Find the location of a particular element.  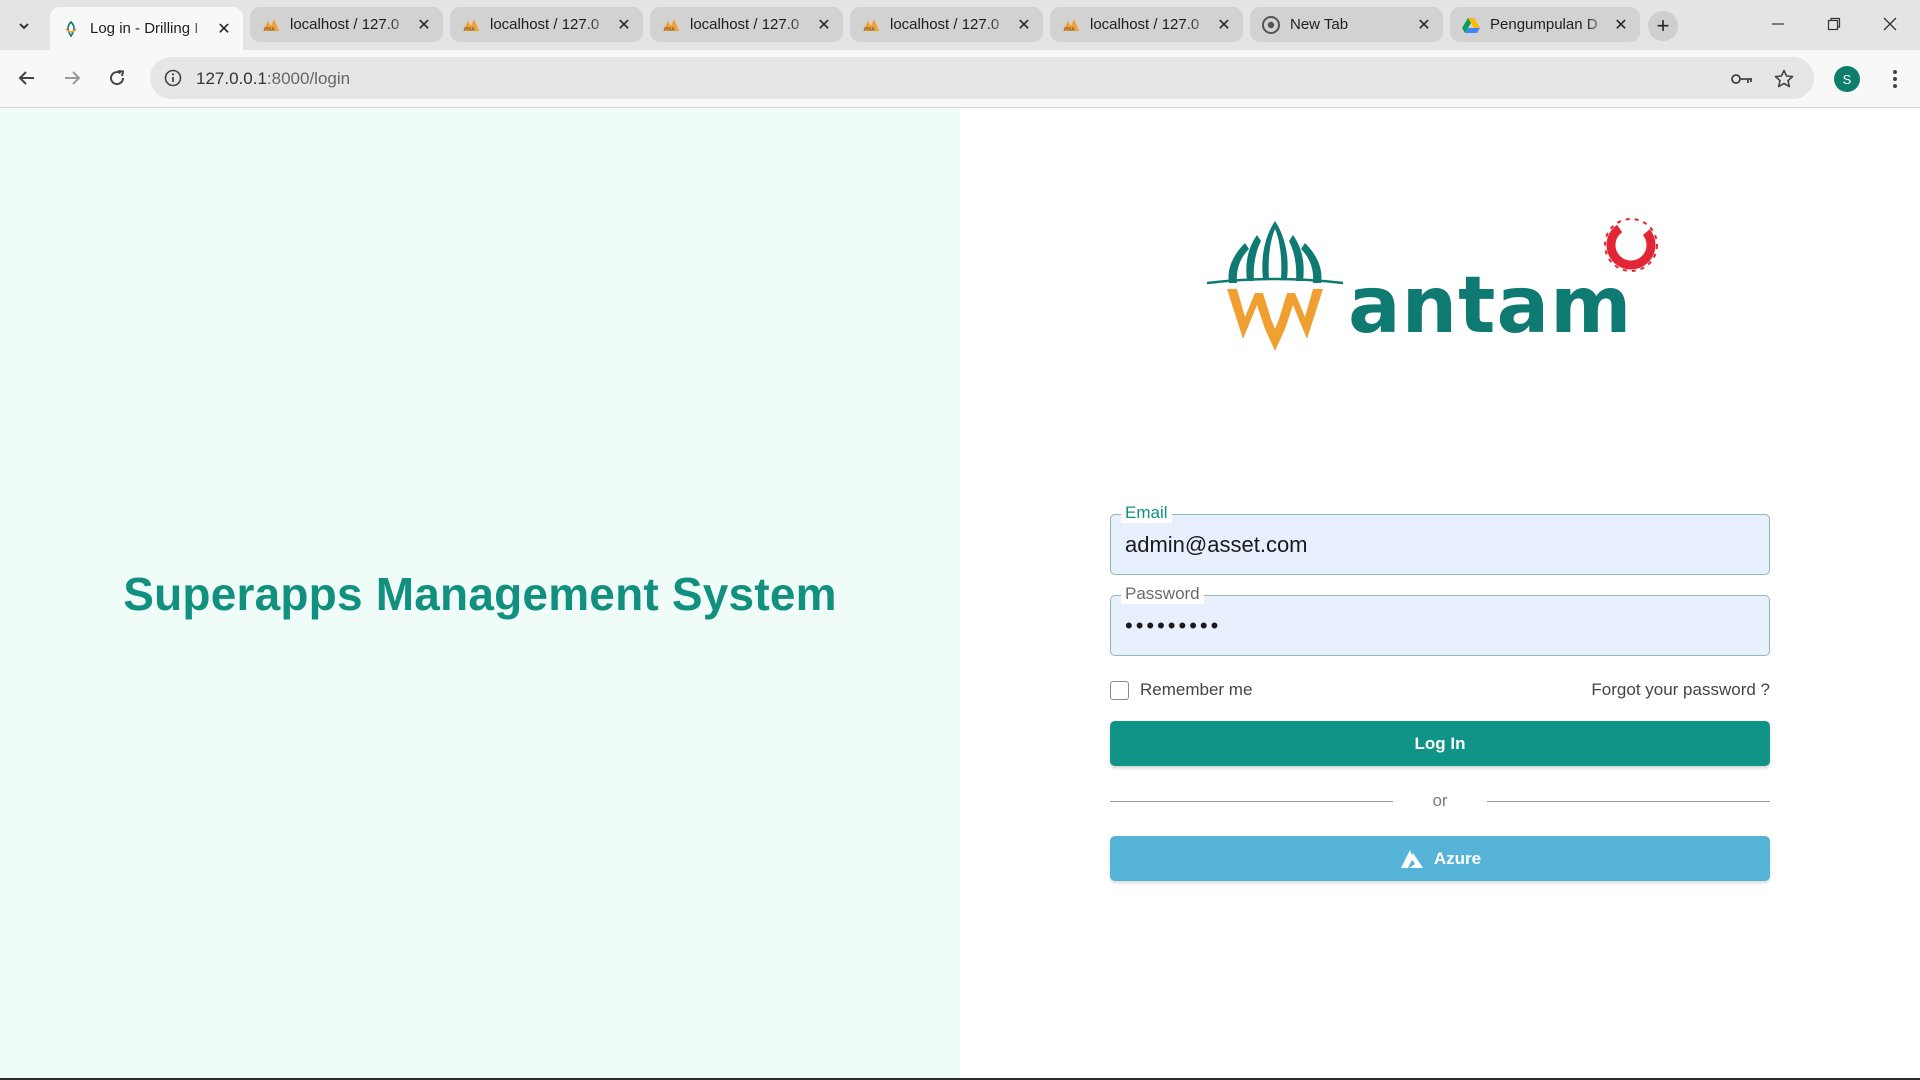

browser-menu-button is located at coordinates (1895, 79).